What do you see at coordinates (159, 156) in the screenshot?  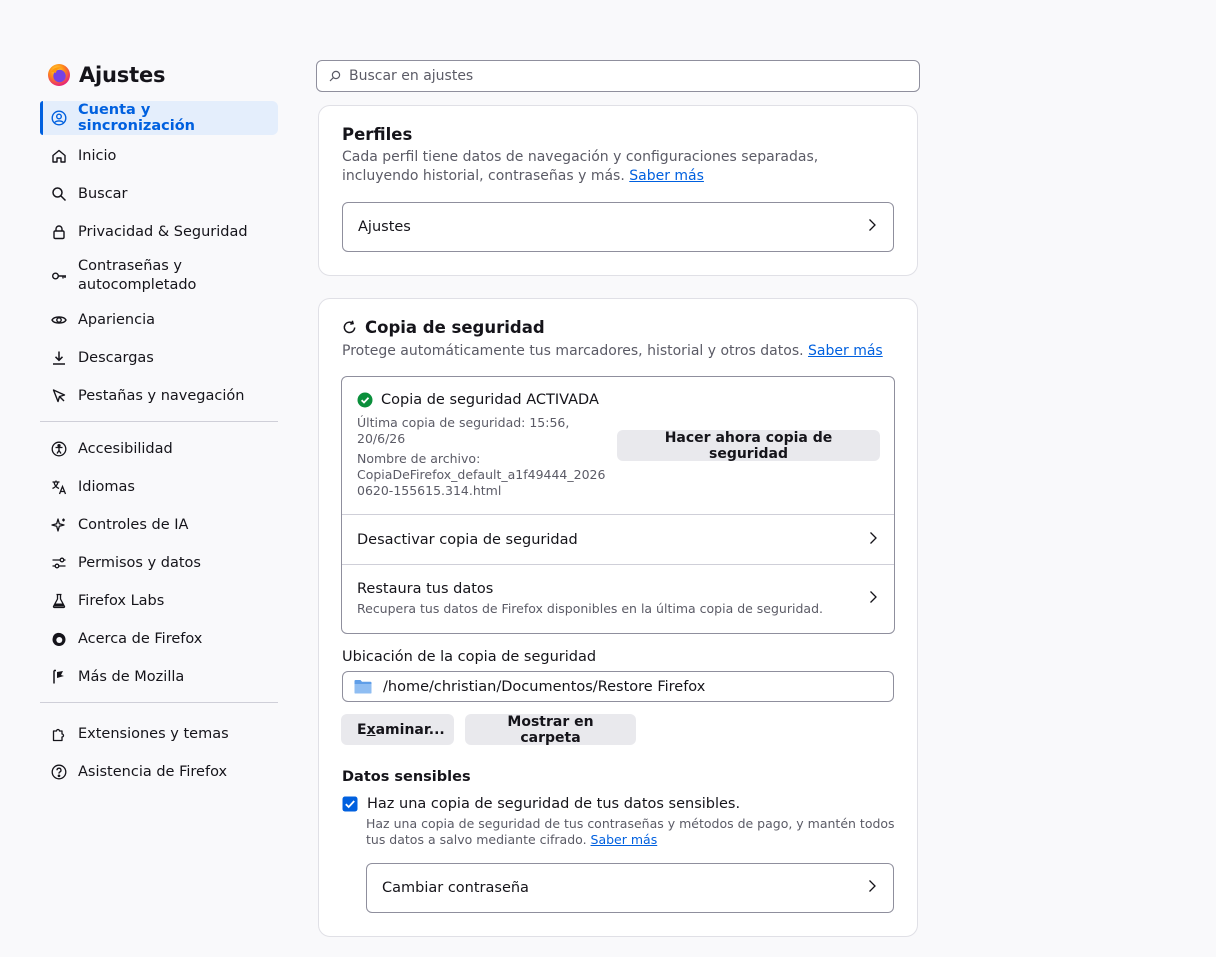 I see `sidebar-item-home: Inicio` at bounding box center [159, 156].